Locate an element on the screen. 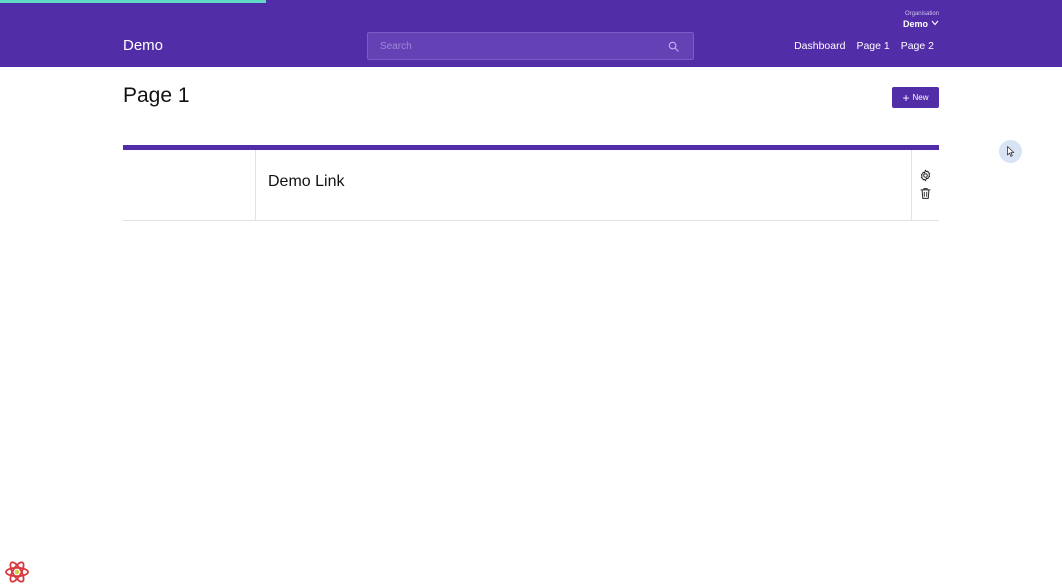 The width and height of the screenshot is (1062, 588). search-input is located at coordinates (530, 46).